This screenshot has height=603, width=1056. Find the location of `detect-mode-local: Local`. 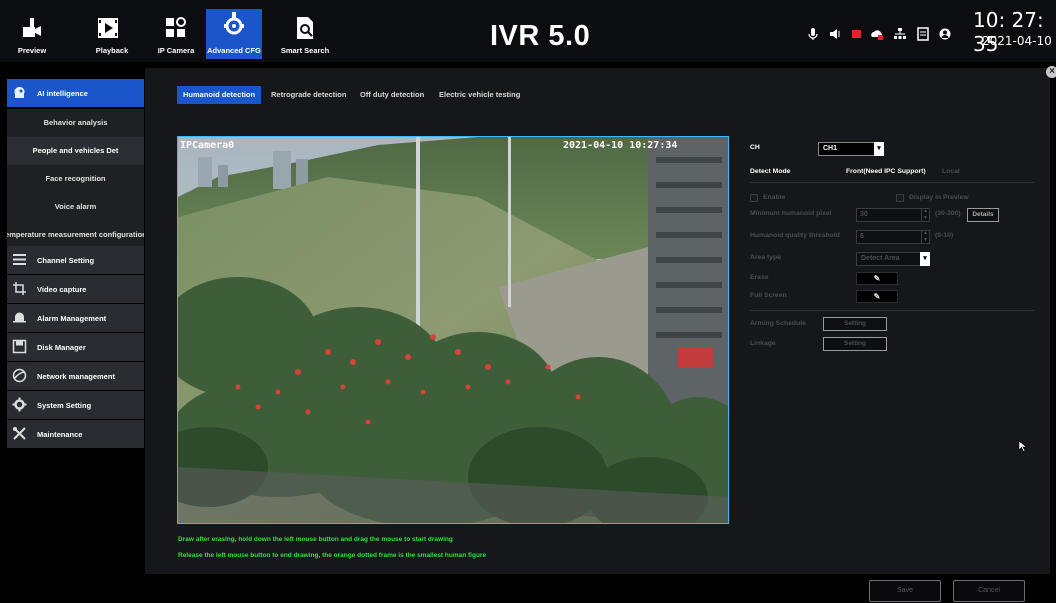

detect-mode-local: Local is located at coordinates (951, 171).